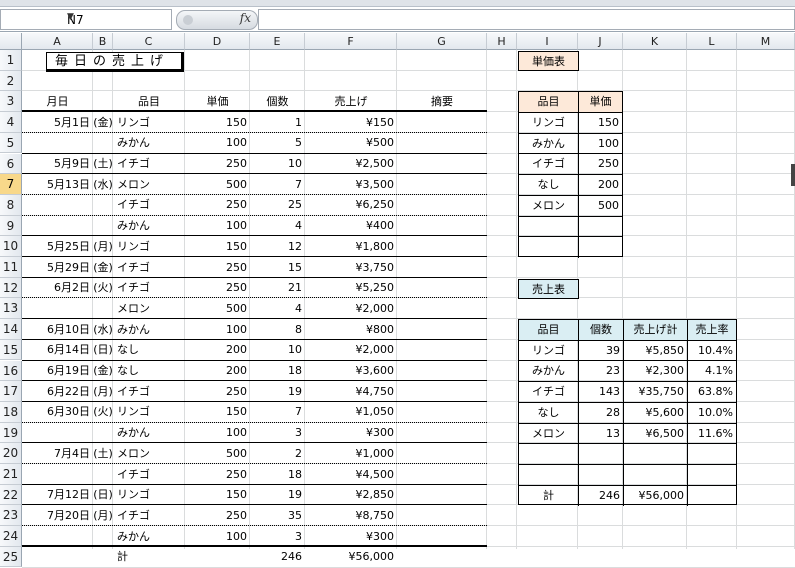  What do you see at coordinates (351, 475) in the screenshot?
I see `cell-sales: ¥4,500` at bounding box center [351, 475].